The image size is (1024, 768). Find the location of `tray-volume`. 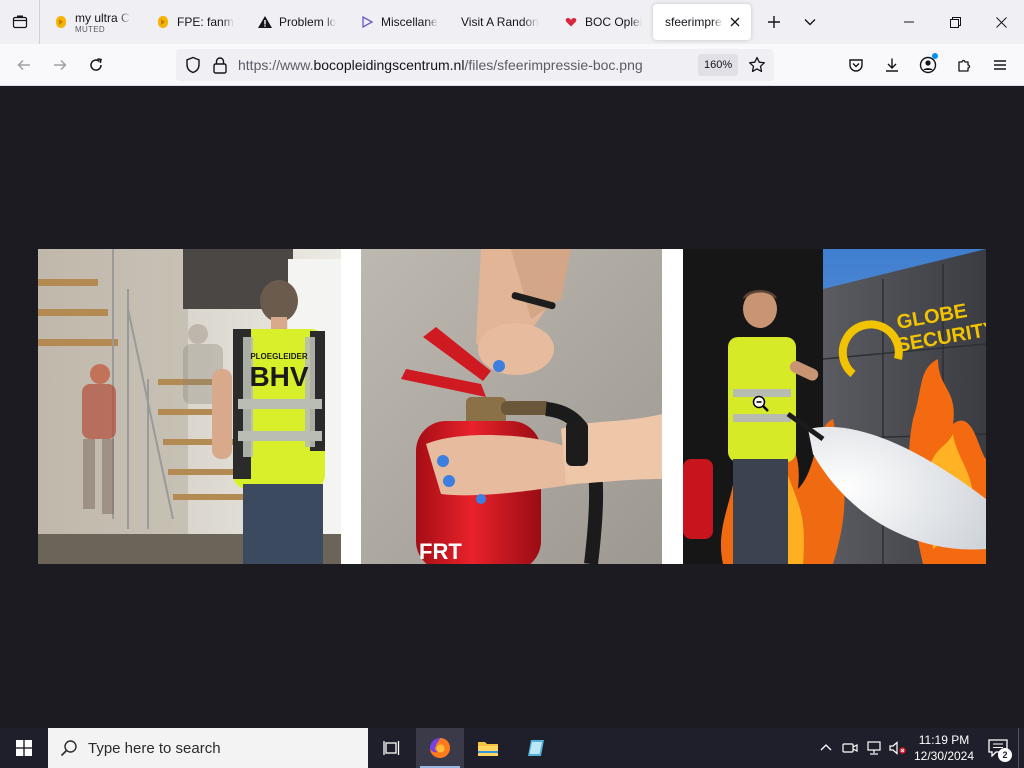

tray-volume is located at coordinates (898, 748).